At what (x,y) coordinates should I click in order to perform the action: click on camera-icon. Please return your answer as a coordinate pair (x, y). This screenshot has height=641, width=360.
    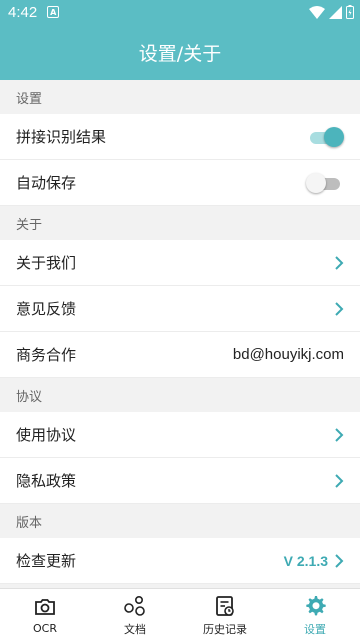
    Looking at the image, I should click on (45, 607).